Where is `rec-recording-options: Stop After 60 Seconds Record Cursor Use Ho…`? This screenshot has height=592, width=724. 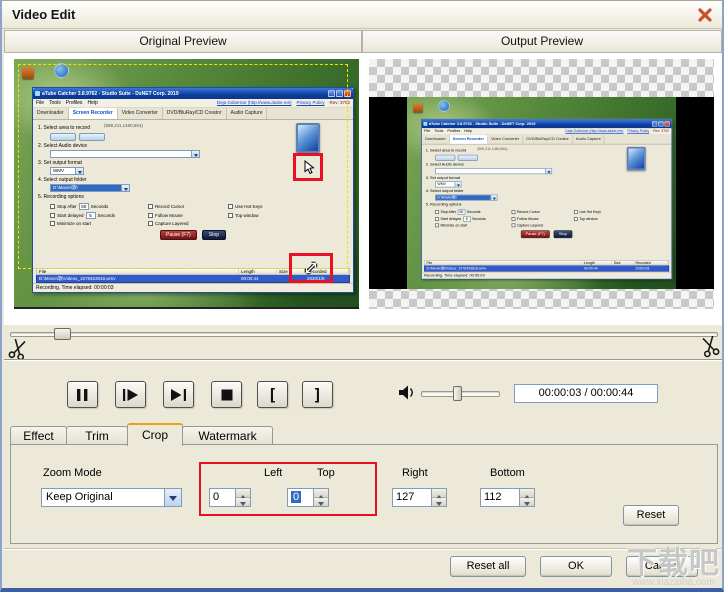
rec-recording-options: Stop After 60 Seconds Record Cursor Use Ho… is located at coordinates (551, 218).